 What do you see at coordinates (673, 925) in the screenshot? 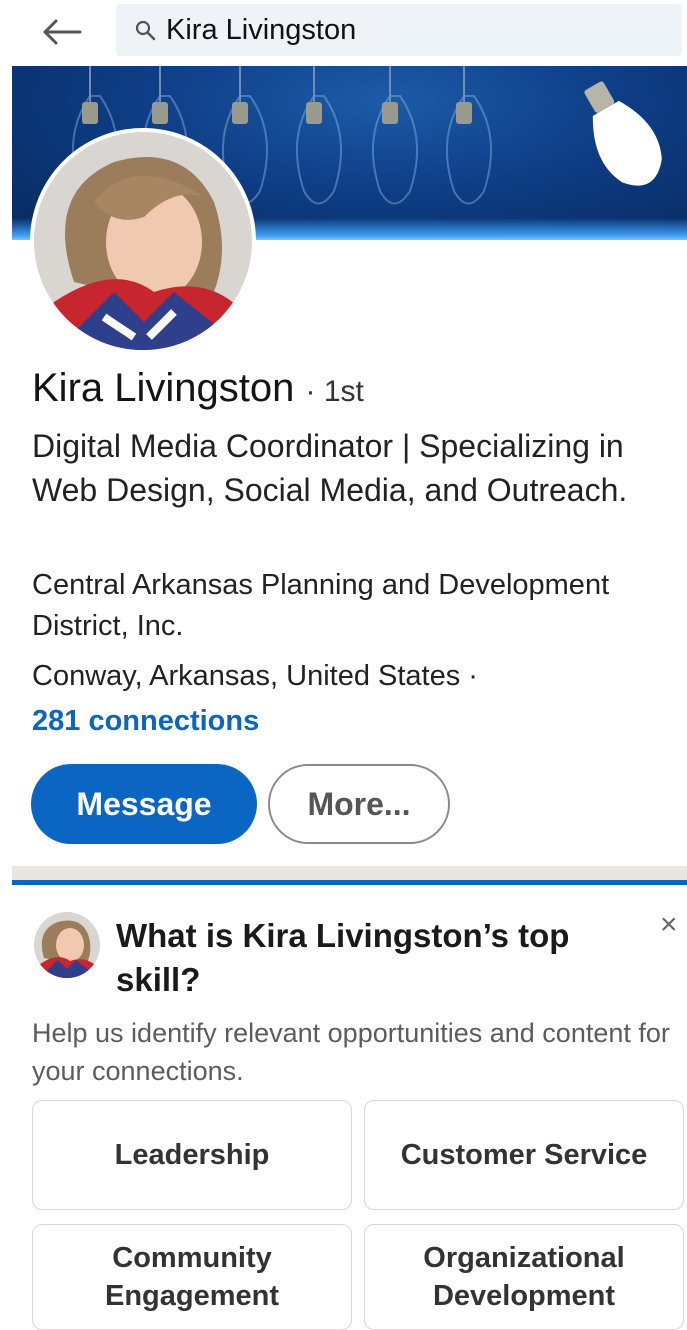
I see `close-icon: ×` at bounding box center [673, 925].